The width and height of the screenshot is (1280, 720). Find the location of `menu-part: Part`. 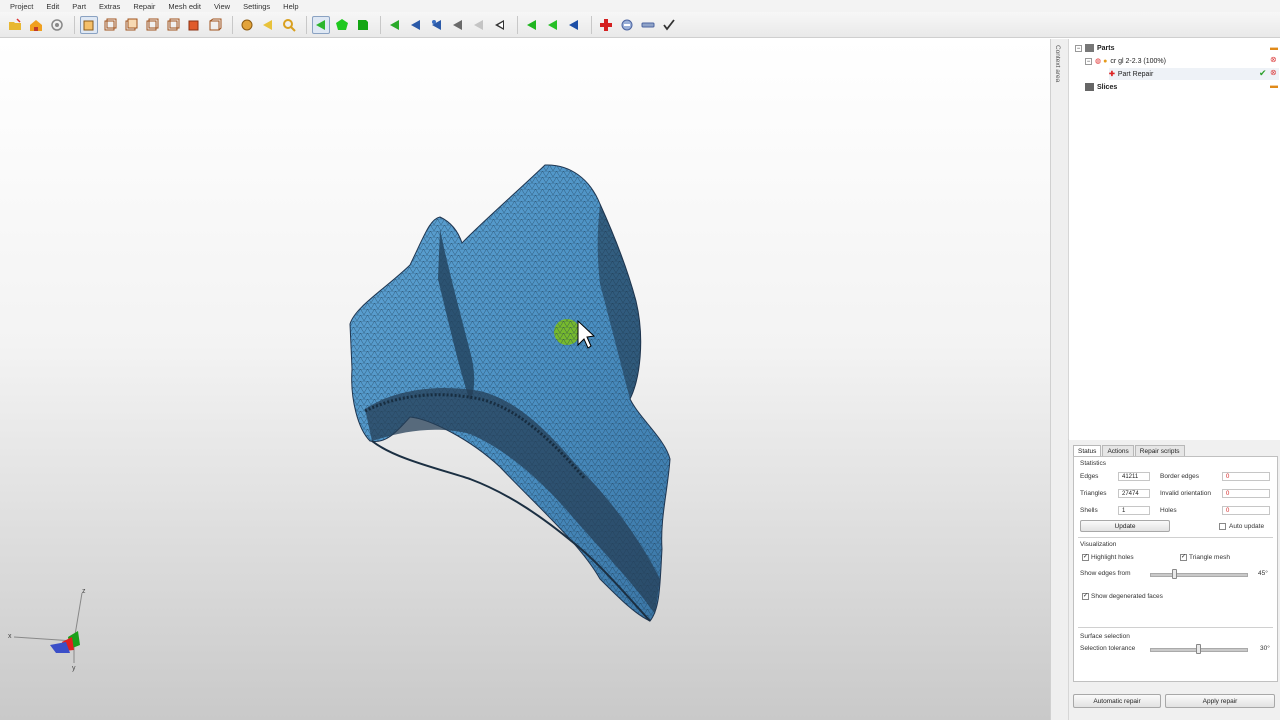

menu-part: Part is located at coordinates (79, 6).